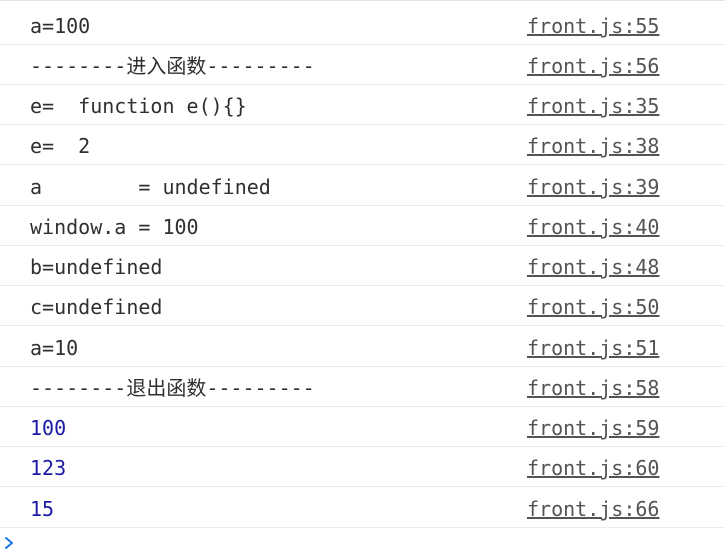  Describe the element at coordinates (48, 468) in the screenshot. I see `message-number: 123` at that location.